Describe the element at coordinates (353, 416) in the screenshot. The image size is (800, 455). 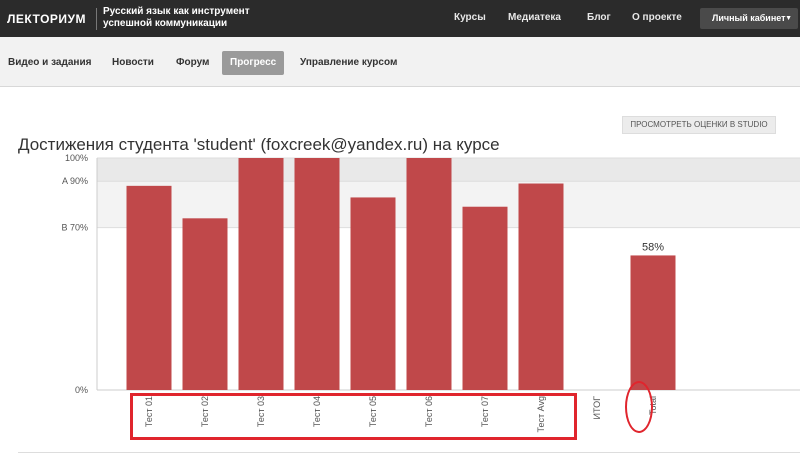
I see `annotation-rectangle` at that location.